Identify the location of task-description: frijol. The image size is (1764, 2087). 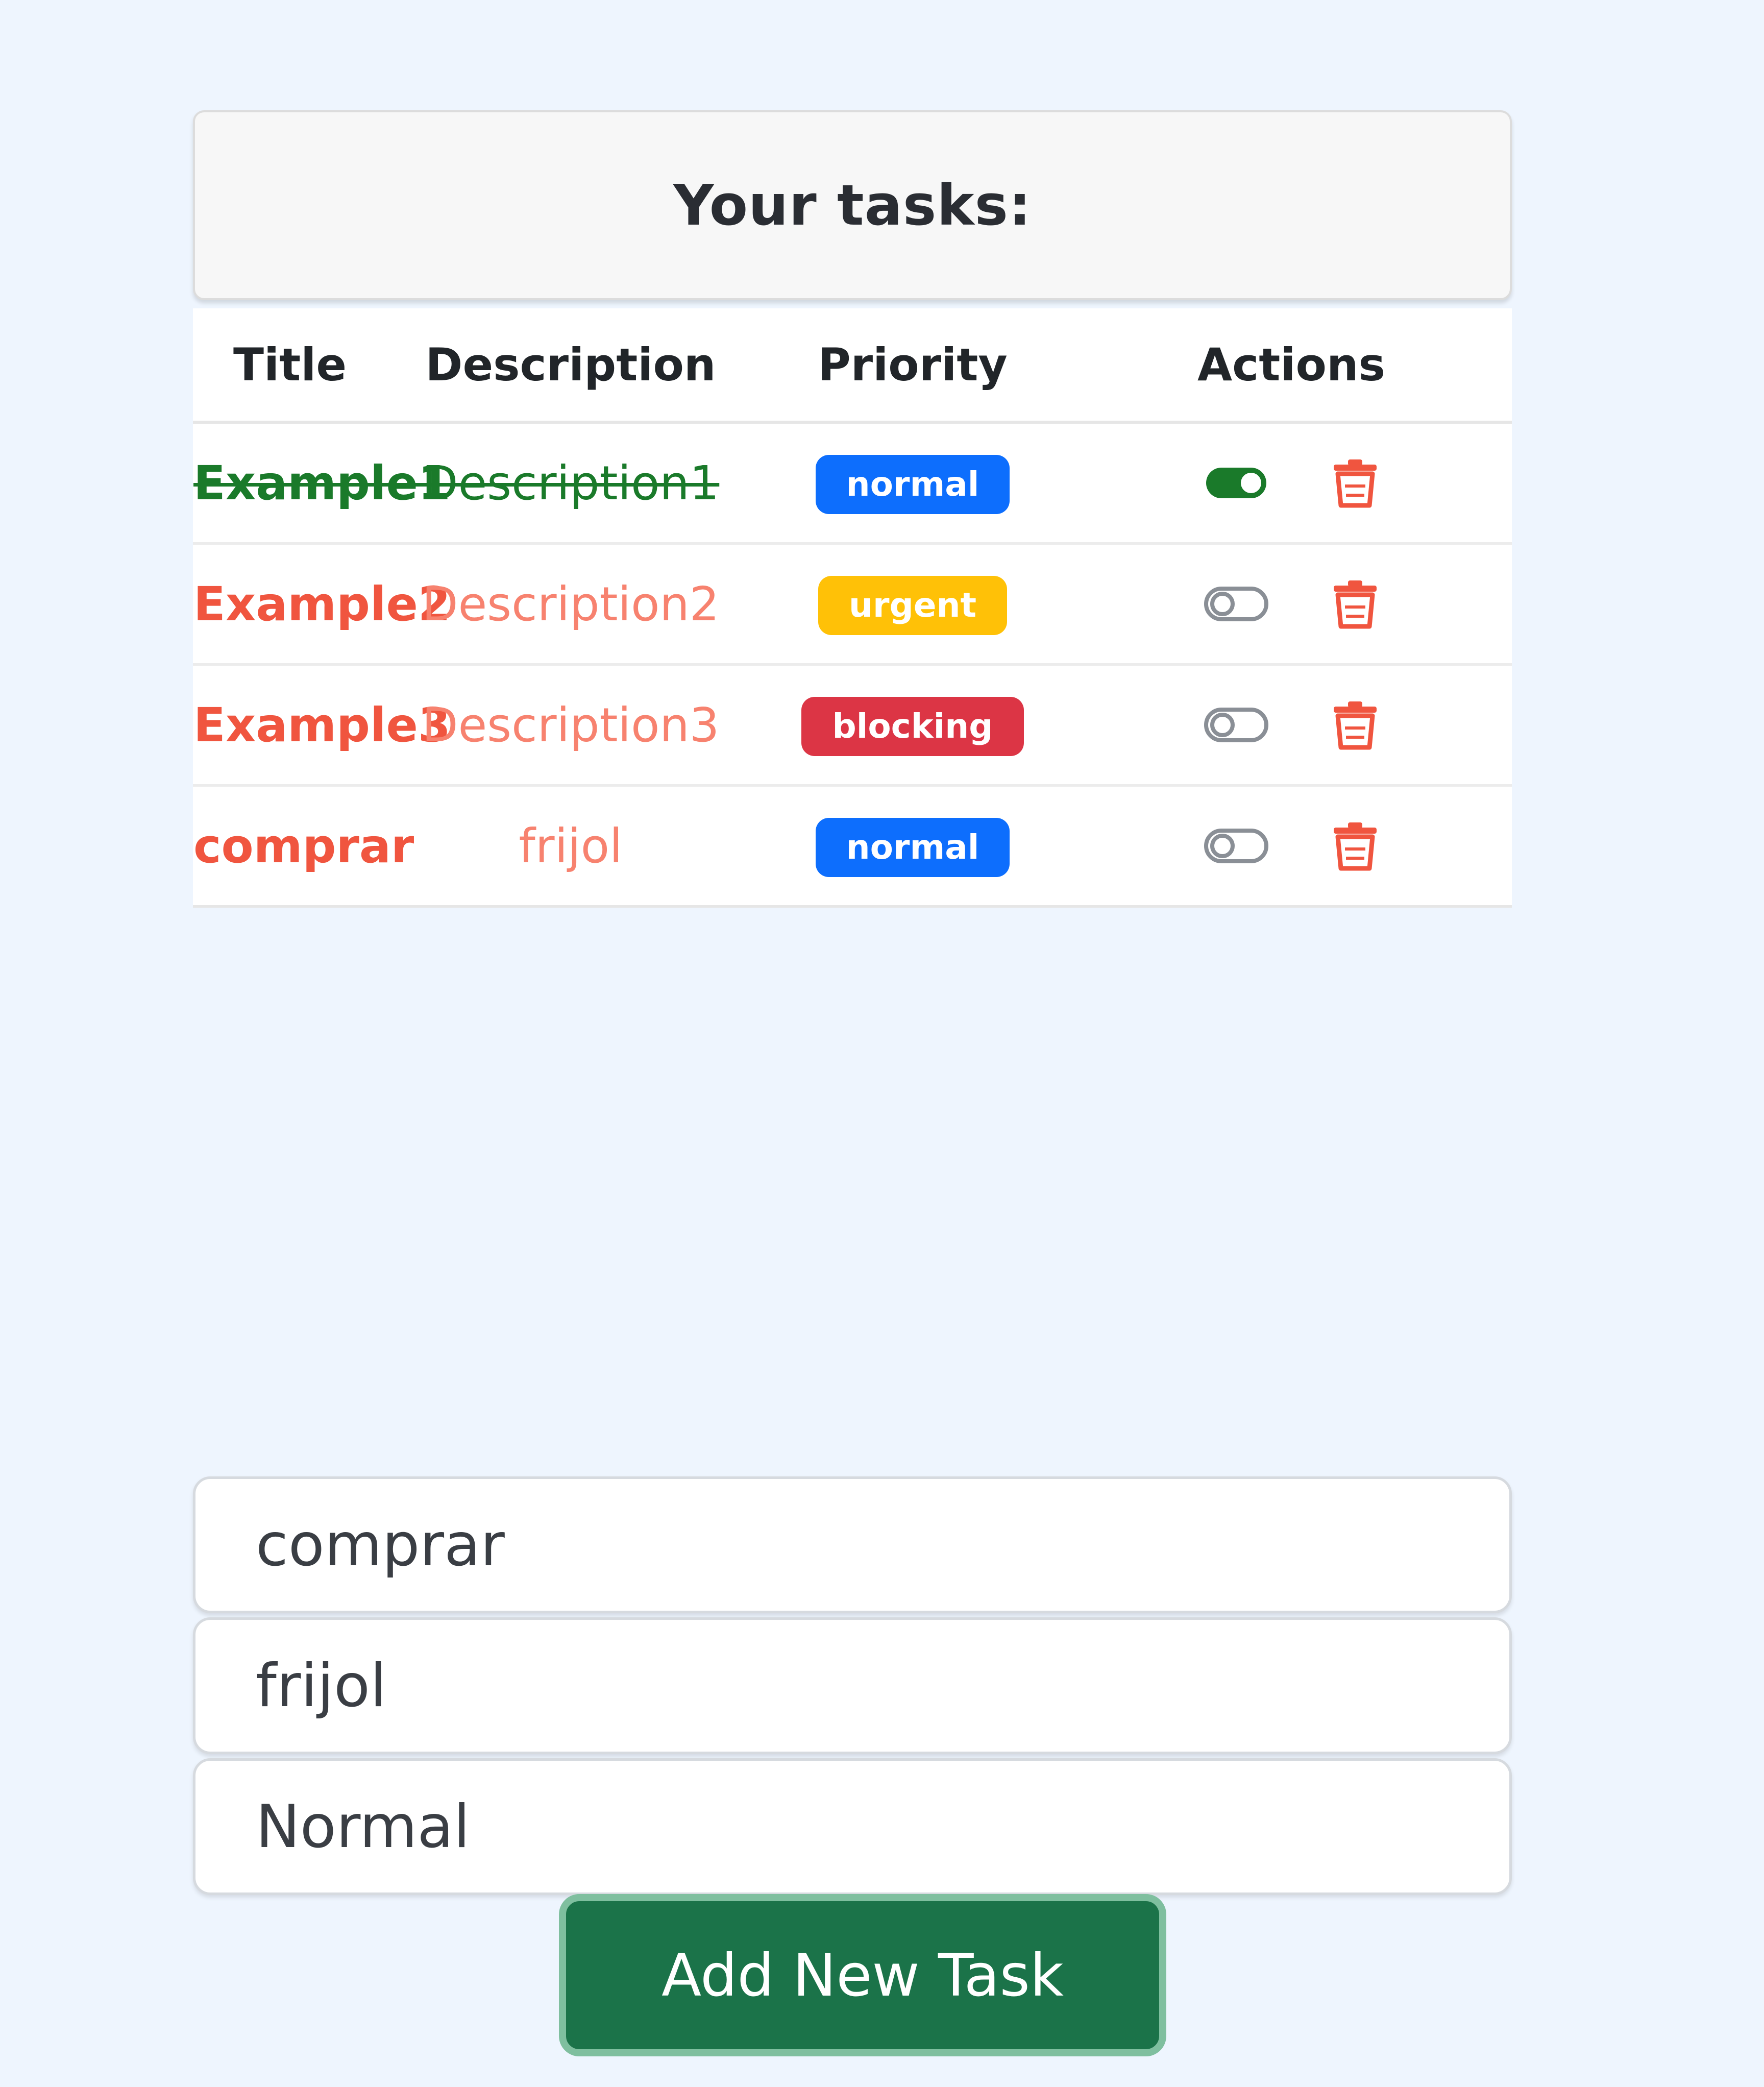
(570, 846).